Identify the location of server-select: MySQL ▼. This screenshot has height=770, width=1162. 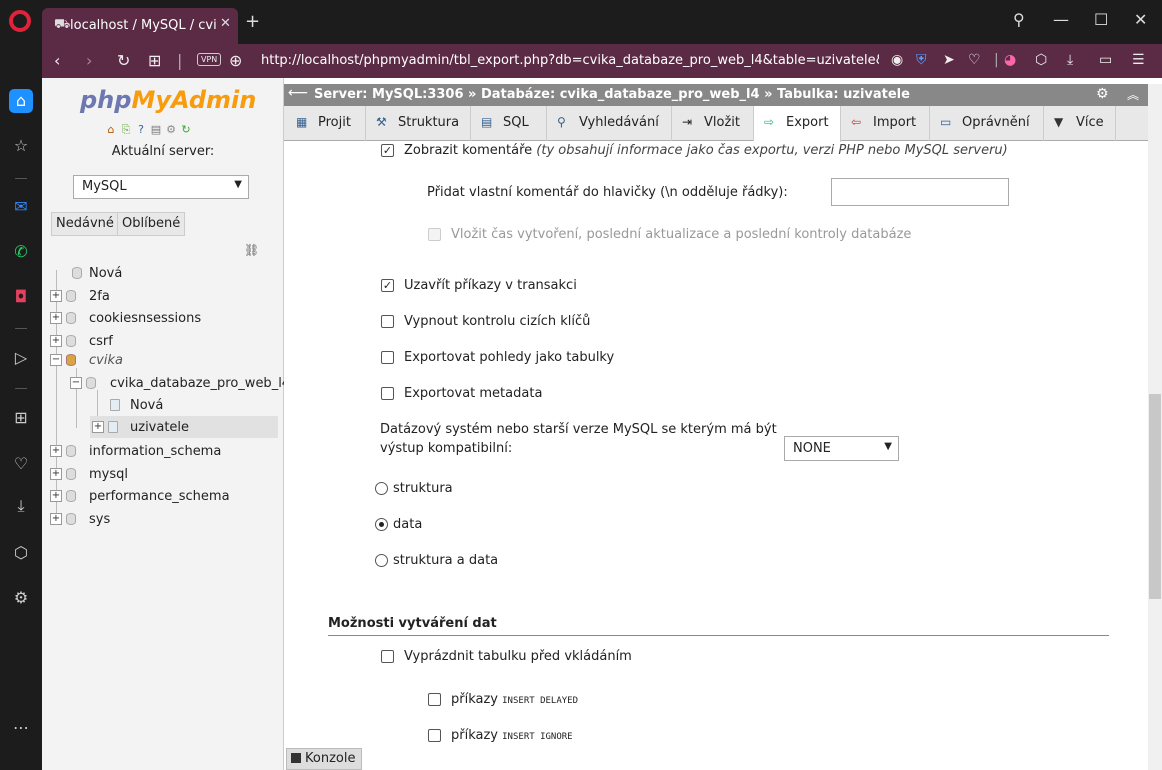
(161, 187).